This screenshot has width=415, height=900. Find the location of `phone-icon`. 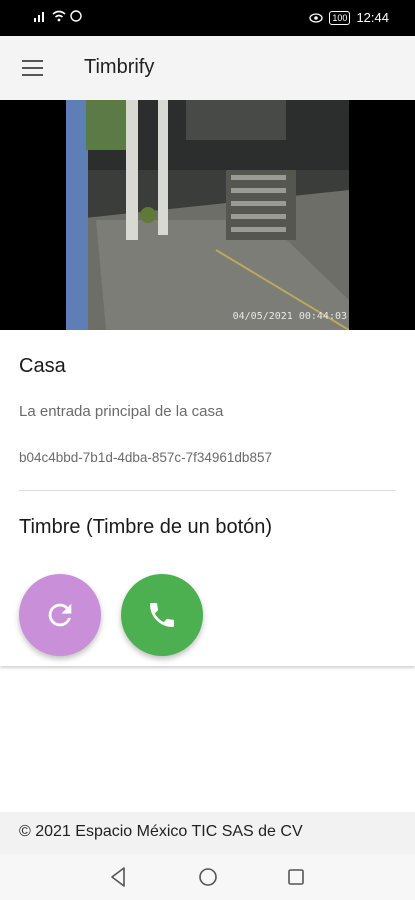

phone-icon is located at coordinates (162, 615).